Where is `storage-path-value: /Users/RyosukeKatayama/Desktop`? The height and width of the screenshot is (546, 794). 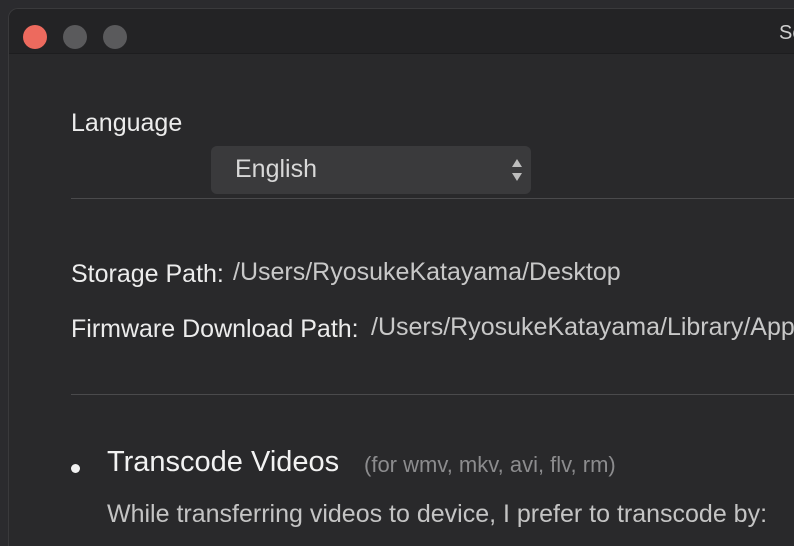 storage-path-value: /Users/RyosukeKatayama/Desktop is located at coordinates (427, 272).